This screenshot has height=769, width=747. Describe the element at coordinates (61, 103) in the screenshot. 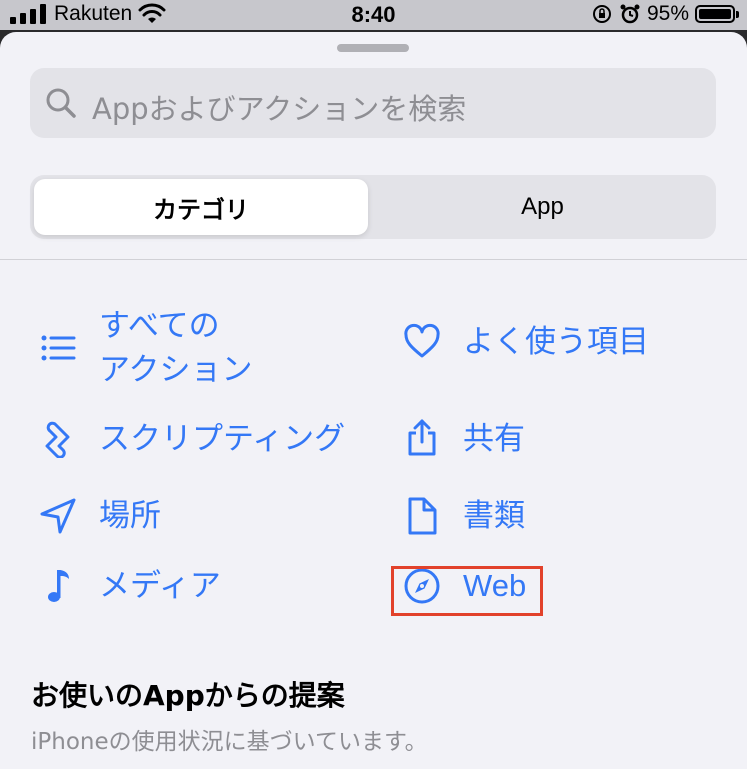

I see `search-icon` at that location.